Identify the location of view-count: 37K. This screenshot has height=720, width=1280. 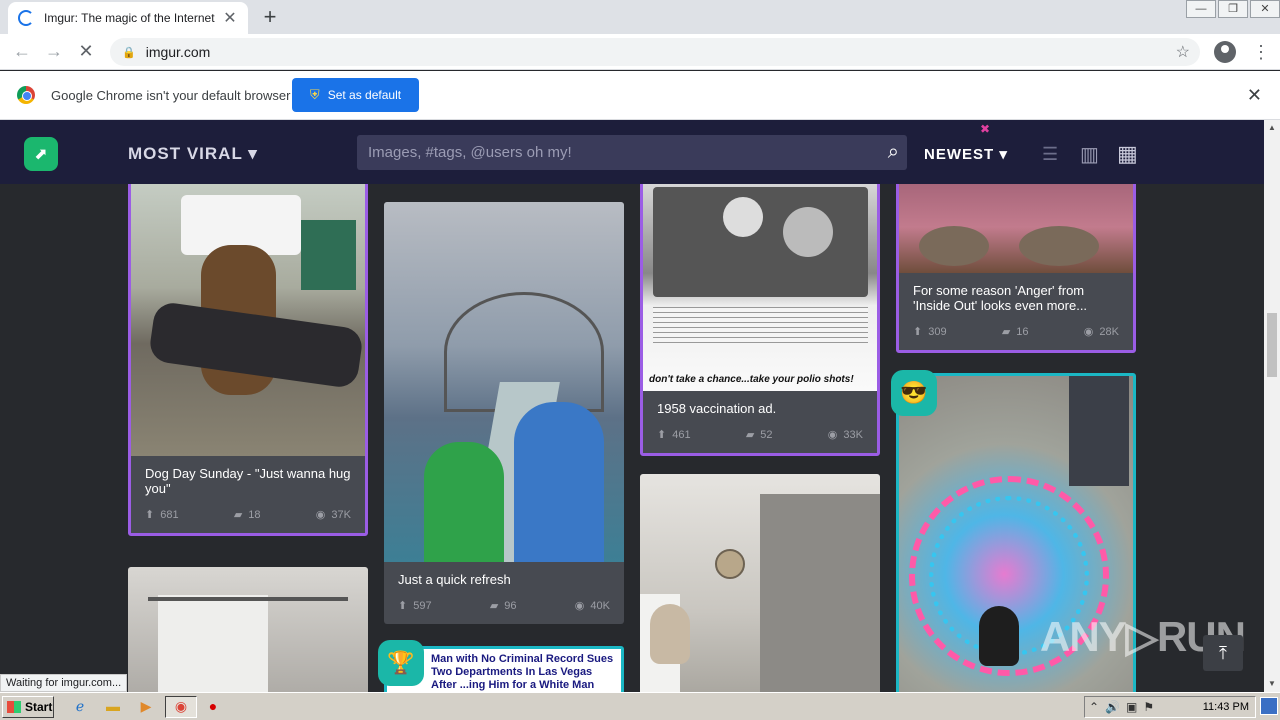
(341, 514).